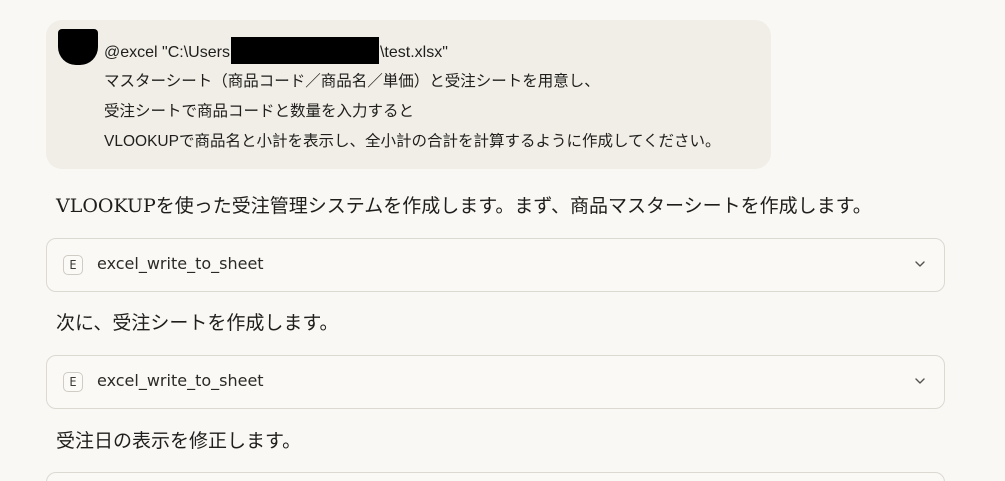 The height and width of the screenshot is (481, 1005). I want to click on user-message-line-path: @excel "C:\Users \test.xlsx", so click(412, 52).